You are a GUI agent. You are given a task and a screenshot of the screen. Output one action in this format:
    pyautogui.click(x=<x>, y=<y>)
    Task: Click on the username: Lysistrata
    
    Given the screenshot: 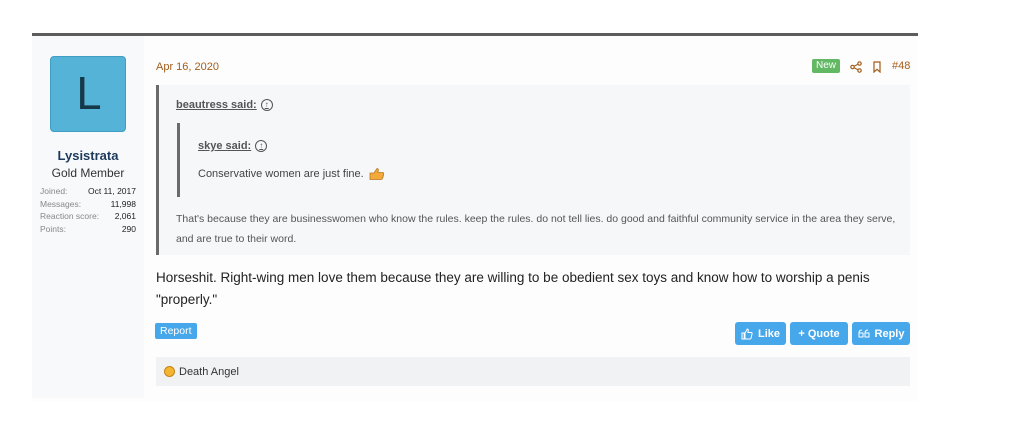 What is the action you would take?
    pyautogui.click(x=88, y=155)
    